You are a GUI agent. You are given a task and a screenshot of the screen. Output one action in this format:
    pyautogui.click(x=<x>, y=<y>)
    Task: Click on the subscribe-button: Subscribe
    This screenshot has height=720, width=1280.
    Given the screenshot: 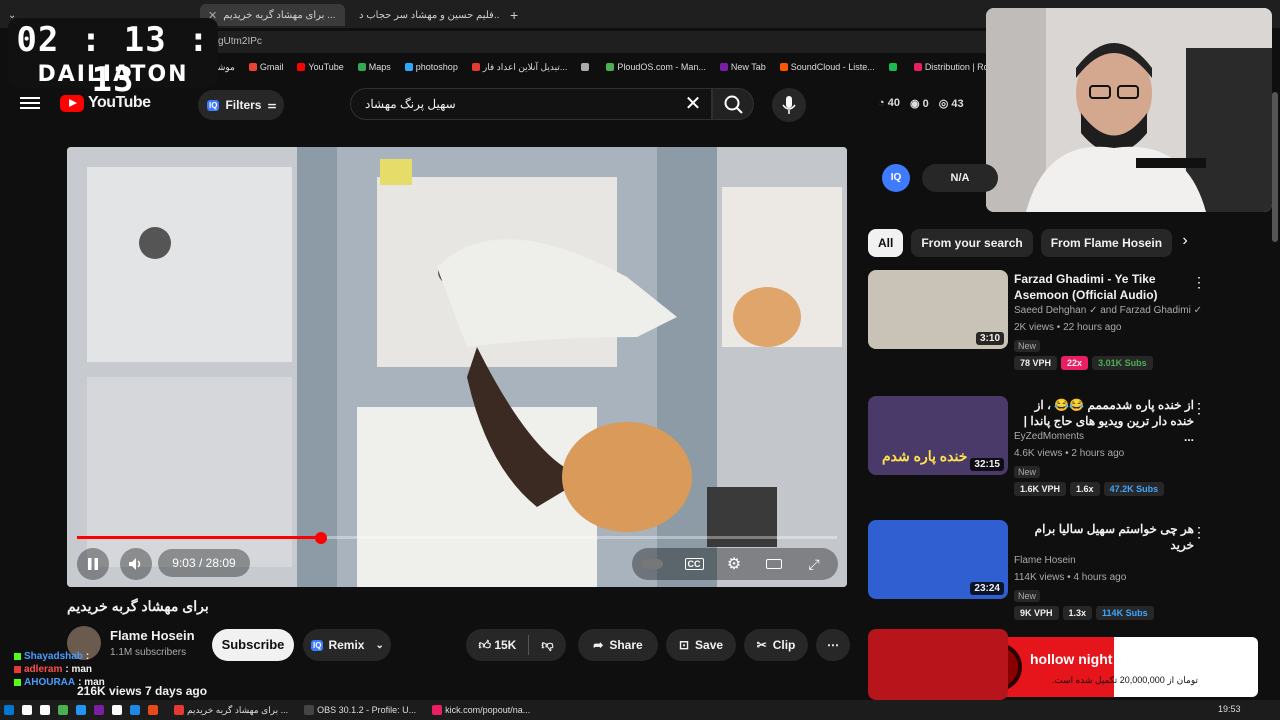 What is the action you would take?
    pyautogui.click(x=253, y=645)
    